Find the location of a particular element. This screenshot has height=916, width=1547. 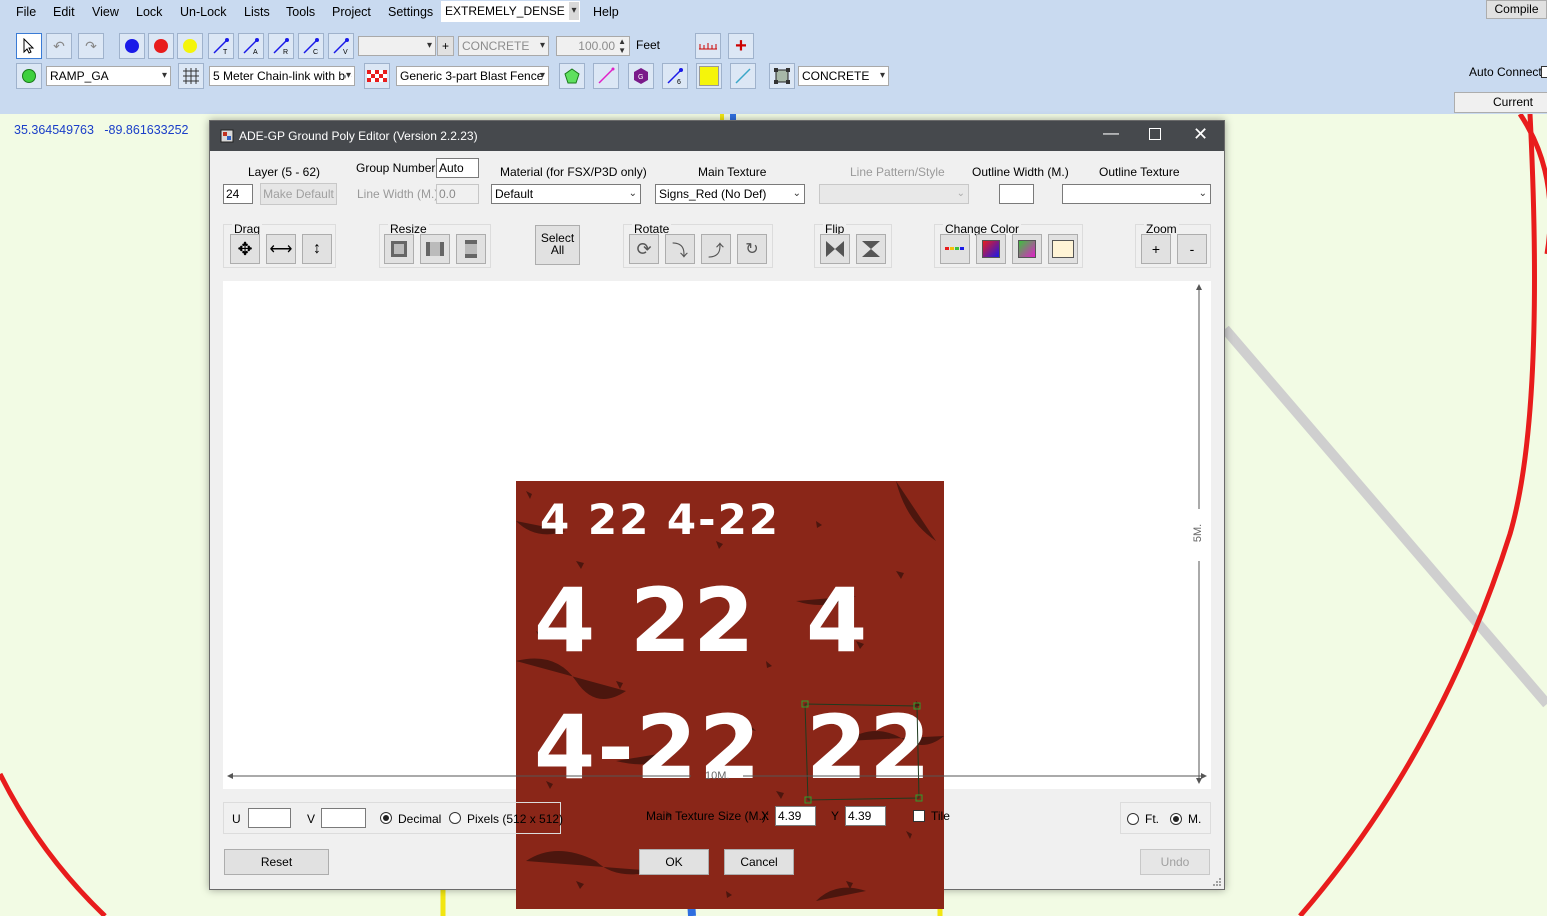

compile-button: Compile is located at coordinates (1516, 9).